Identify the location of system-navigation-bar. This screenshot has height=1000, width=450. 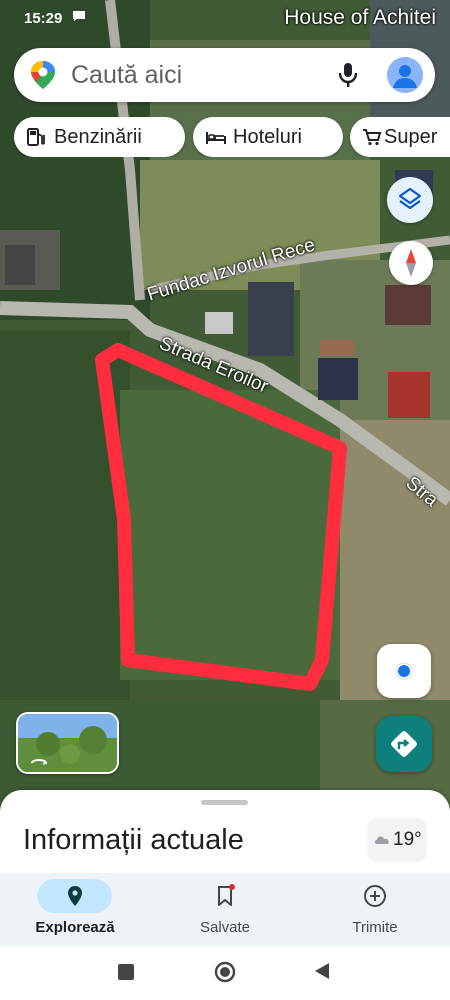
(225, 973).